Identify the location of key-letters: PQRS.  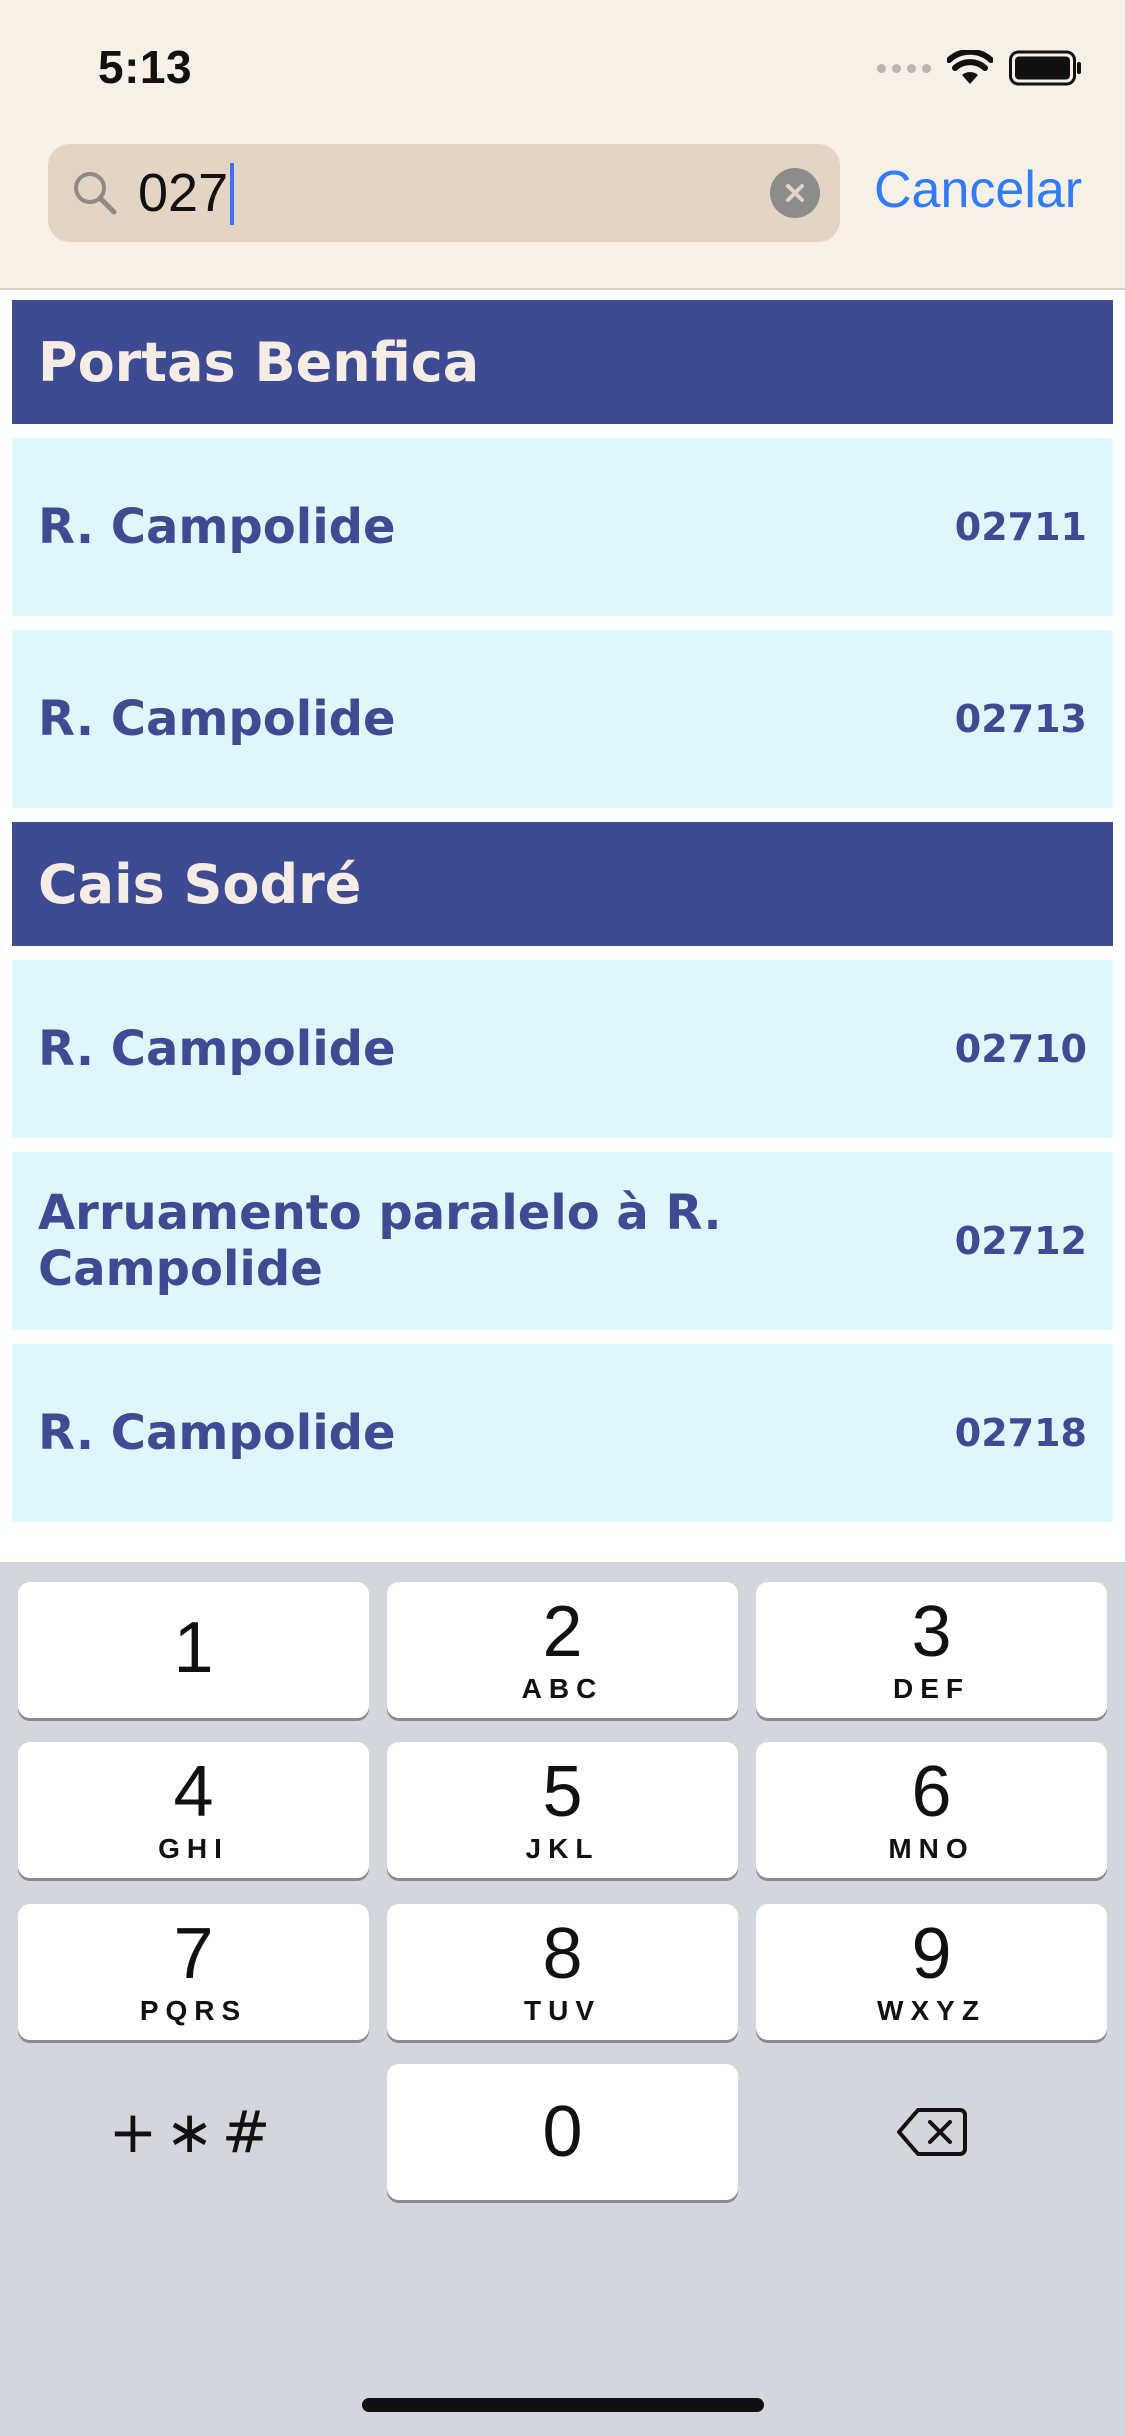
(193, 2010).